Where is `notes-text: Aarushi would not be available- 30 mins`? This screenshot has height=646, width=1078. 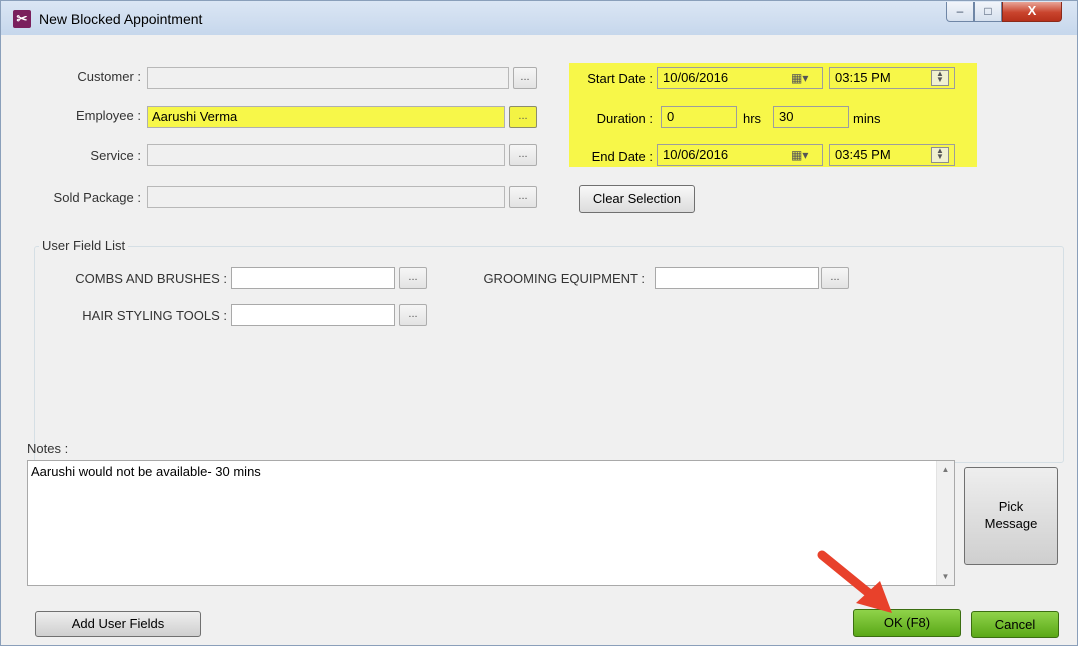
notes-text: Aarushi would not be available- 30 mins is located at coordinates (146, 471).